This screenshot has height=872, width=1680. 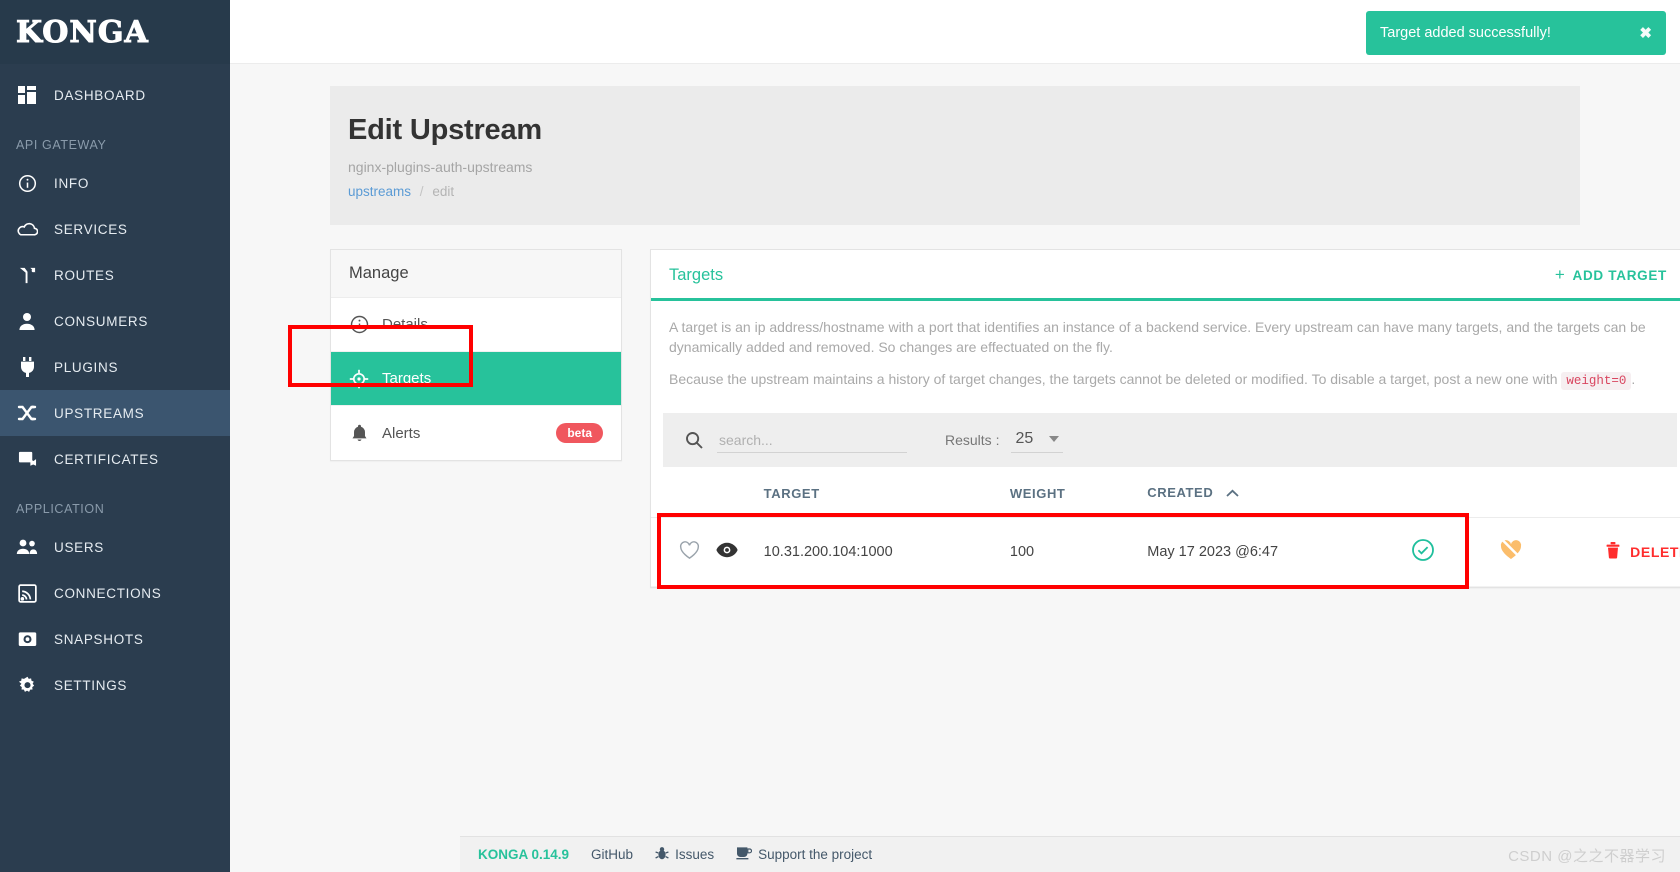 What do you see at coordinates (740, 493) in the screenshot?
I see `column-view` at bounding box center [740, 493].